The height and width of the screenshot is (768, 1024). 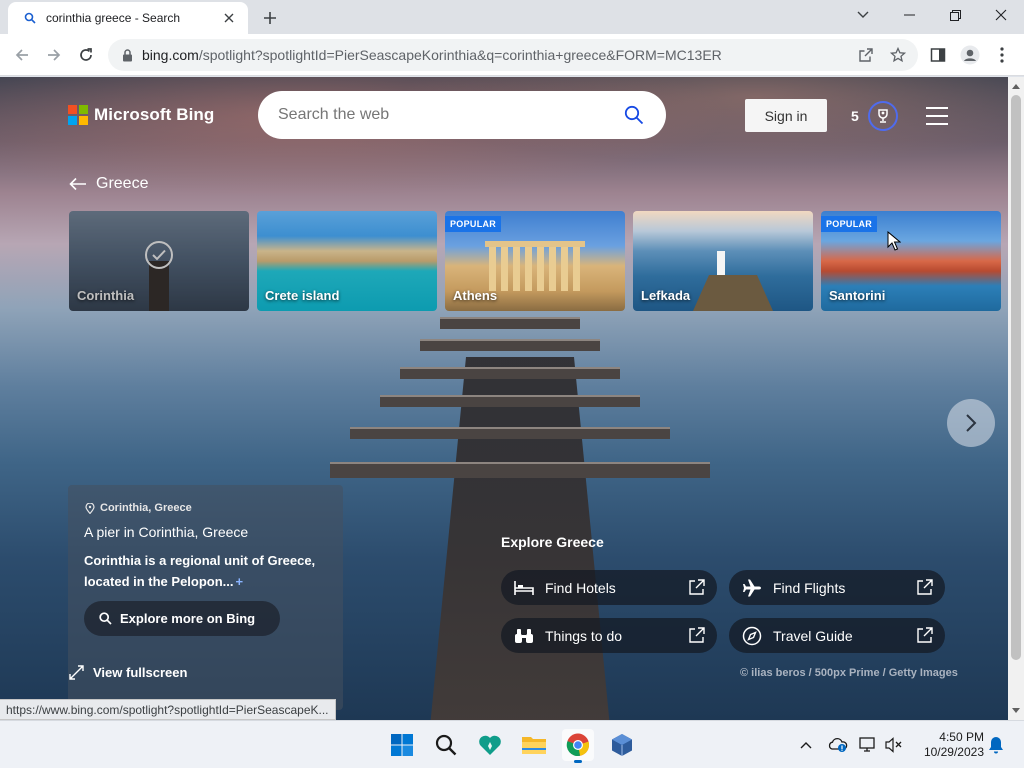 I want to click on new-tab-icon, so click(x=270, y=18).